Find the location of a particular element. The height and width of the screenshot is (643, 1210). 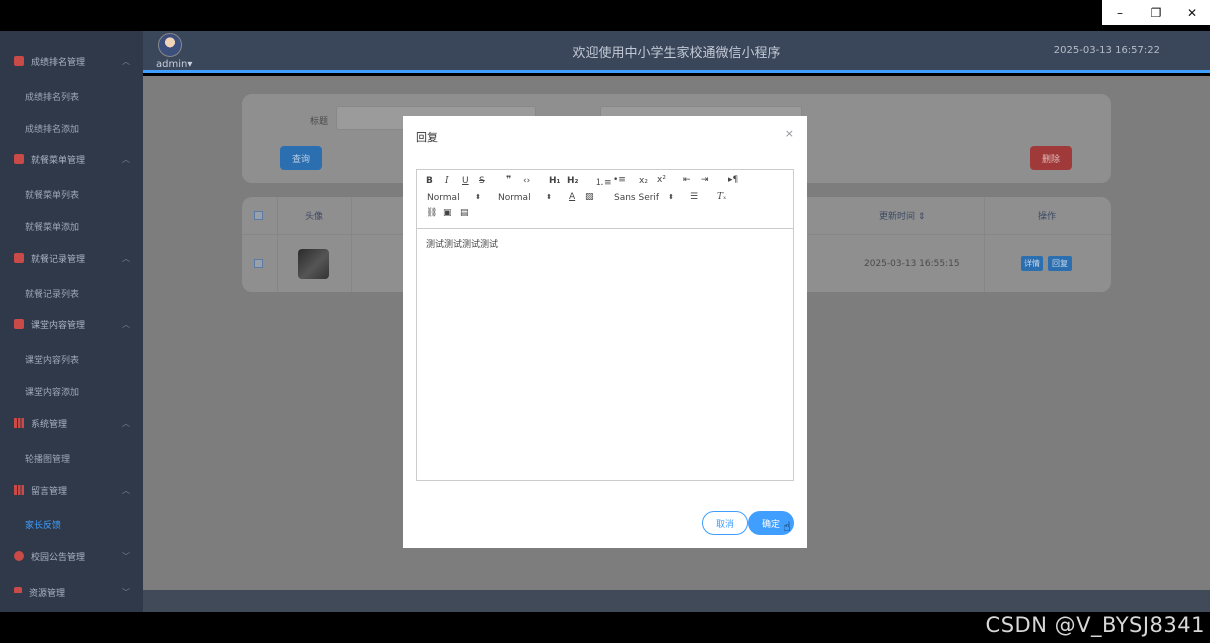

font-color-icon: A is located at coordinates (572, 197).